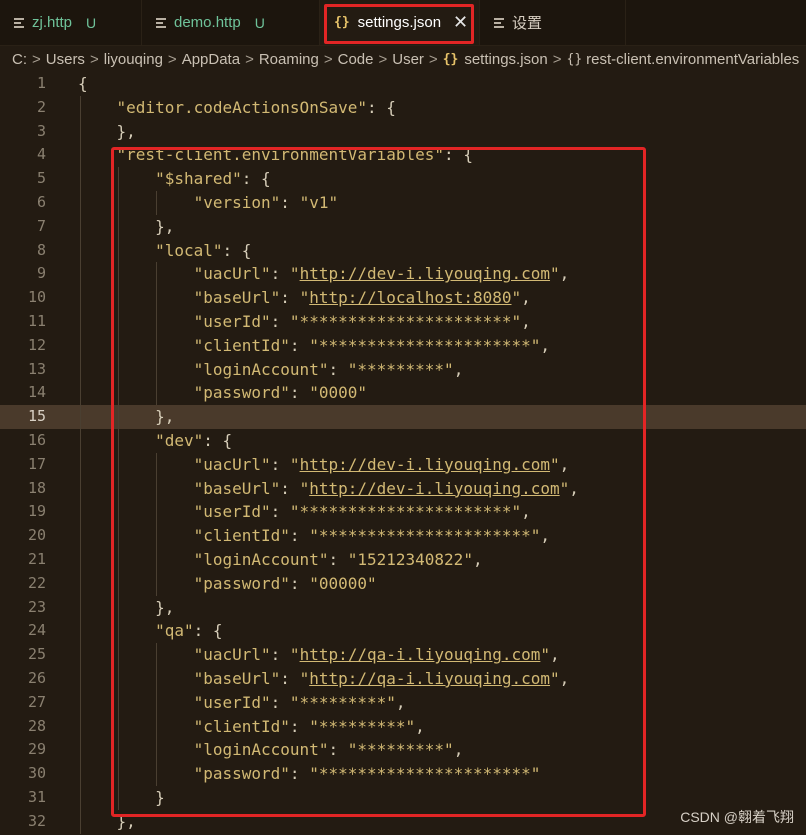 The width and height of the screenshot is (806, 835). I want to click on line-code: {, so click(83, 83).